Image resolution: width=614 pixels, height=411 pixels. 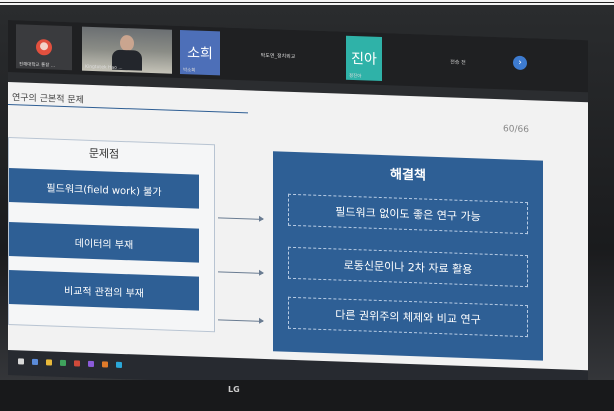 I want to click on solution-item: 다른 권위주의 체제와 비교 연구, so click(x=408, y=317).